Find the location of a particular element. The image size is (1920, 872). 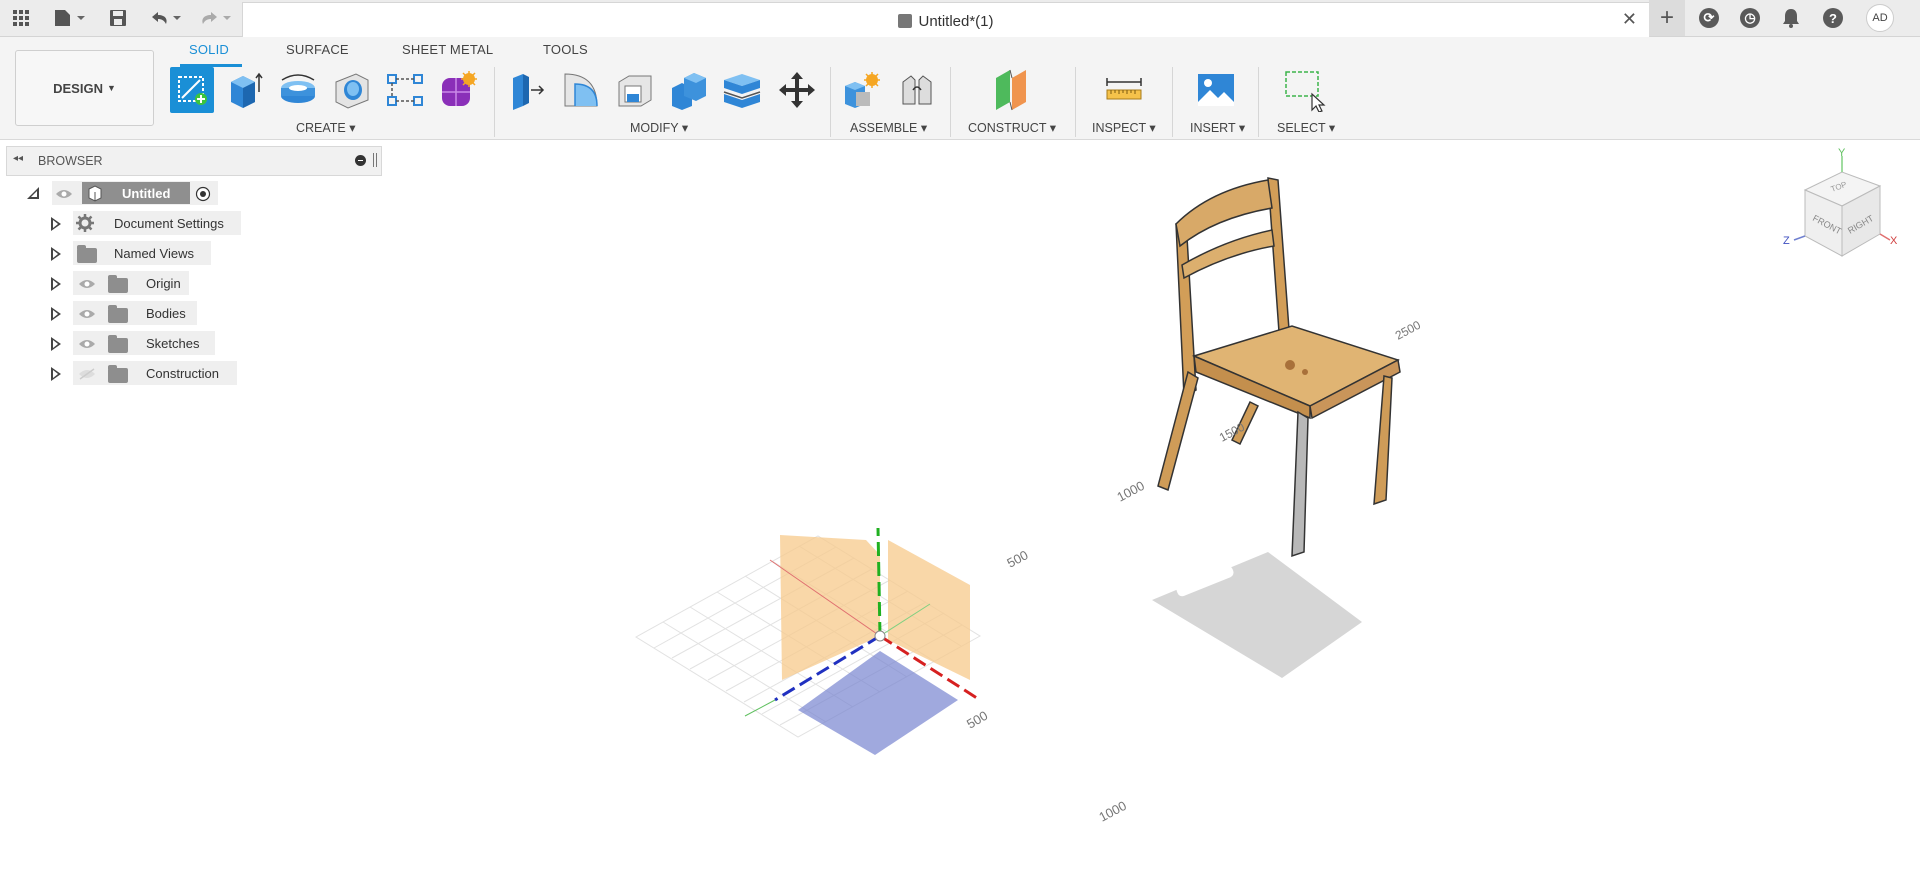

tab-tools: TOOLS is located at coordinates (565, 49).